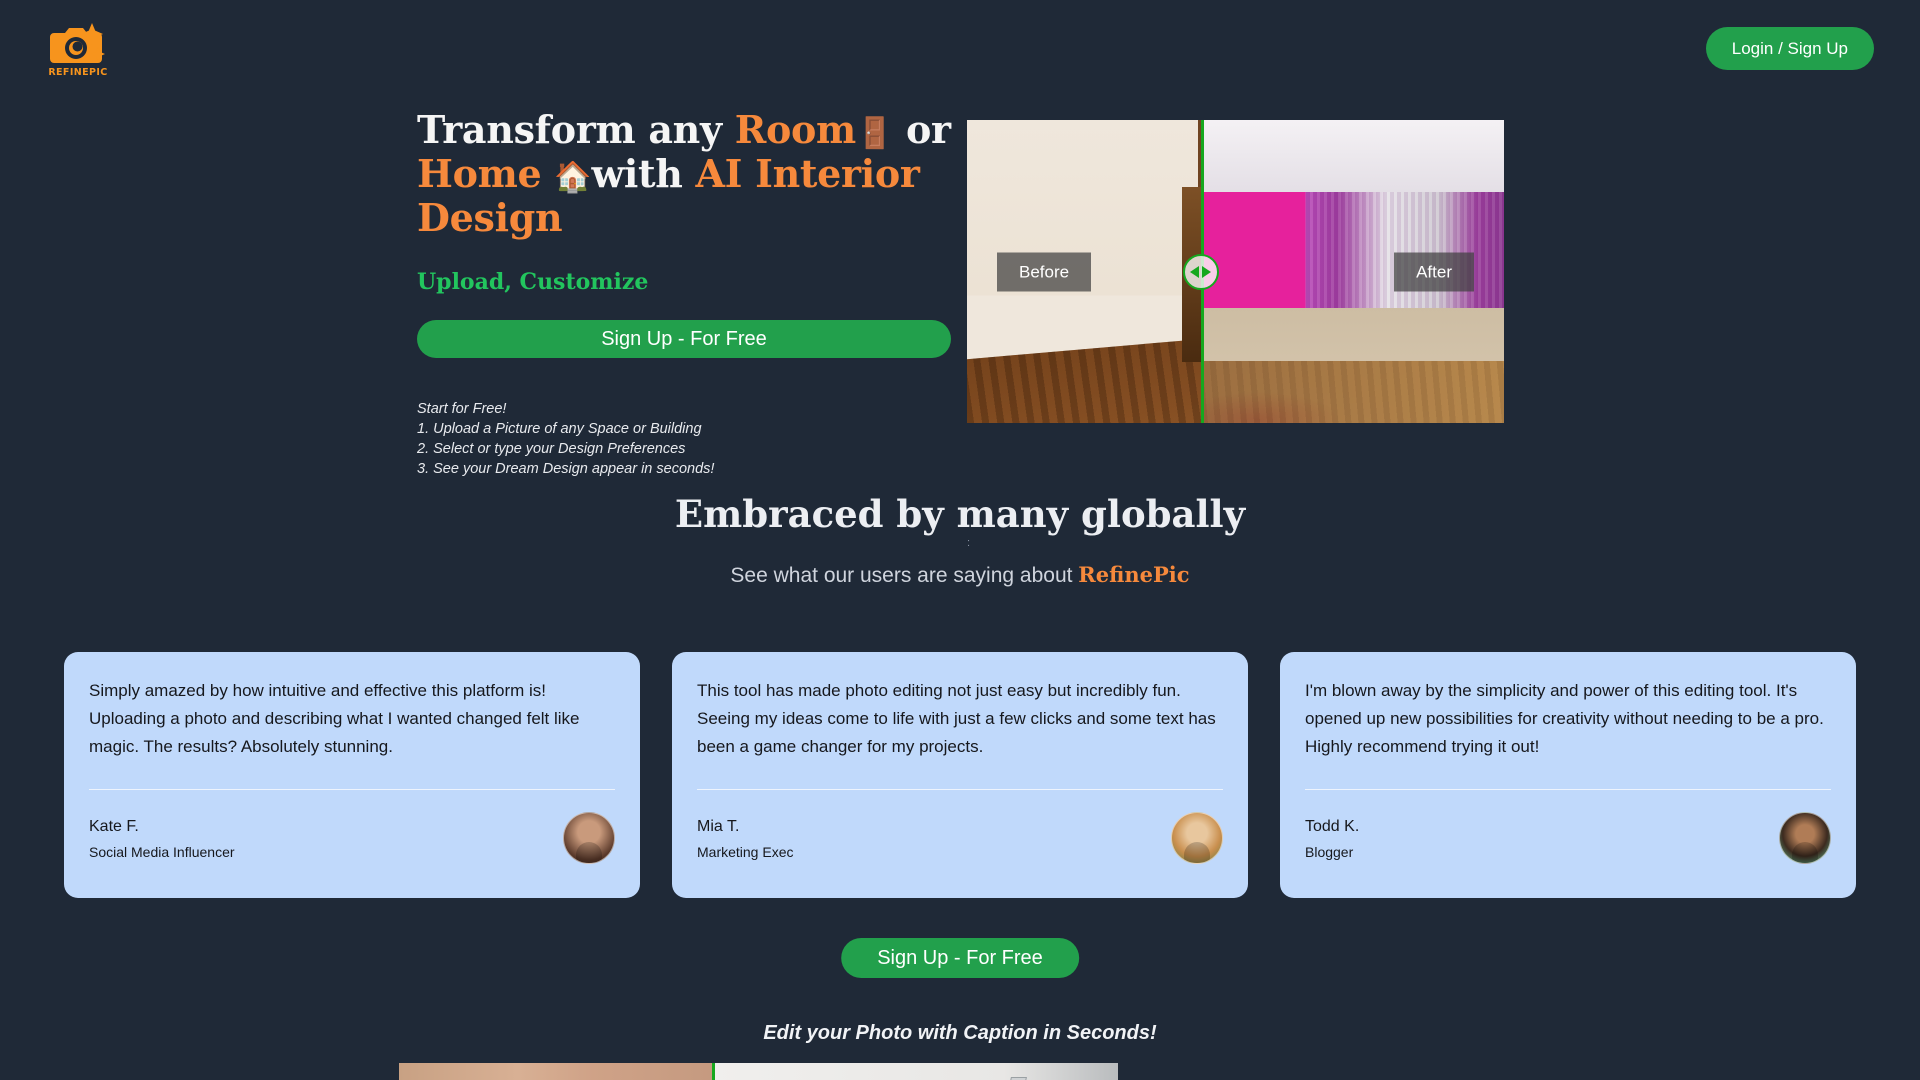 The width and height of the screenshot is (1920, 1080). Describe the element at coordinates (1568, 838) in the screenshot. I see `testimonial-footer: Todd K. Blogger` at that location.